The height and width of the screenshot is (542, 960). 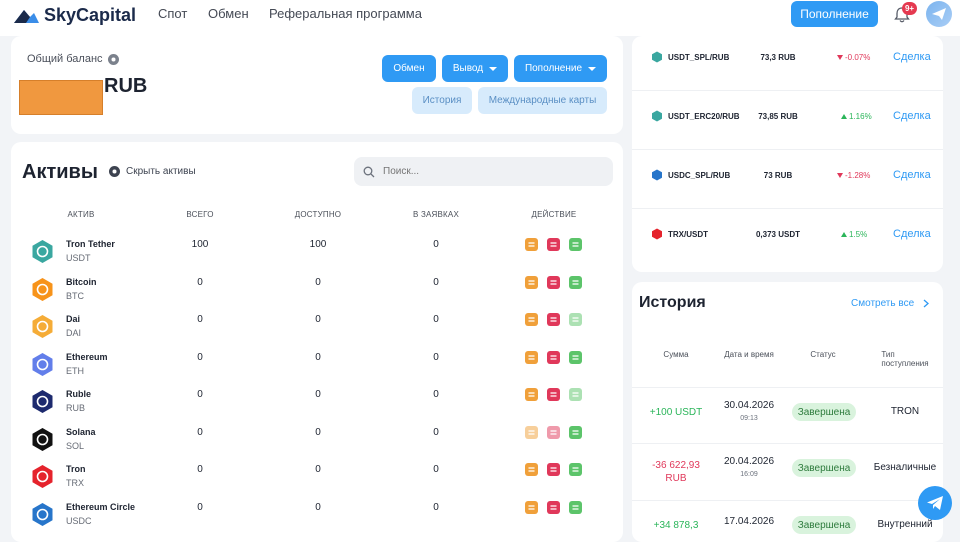 I want to click on asset-row: Ethereum ETH 0 0 0, so click(x=317, y=368).